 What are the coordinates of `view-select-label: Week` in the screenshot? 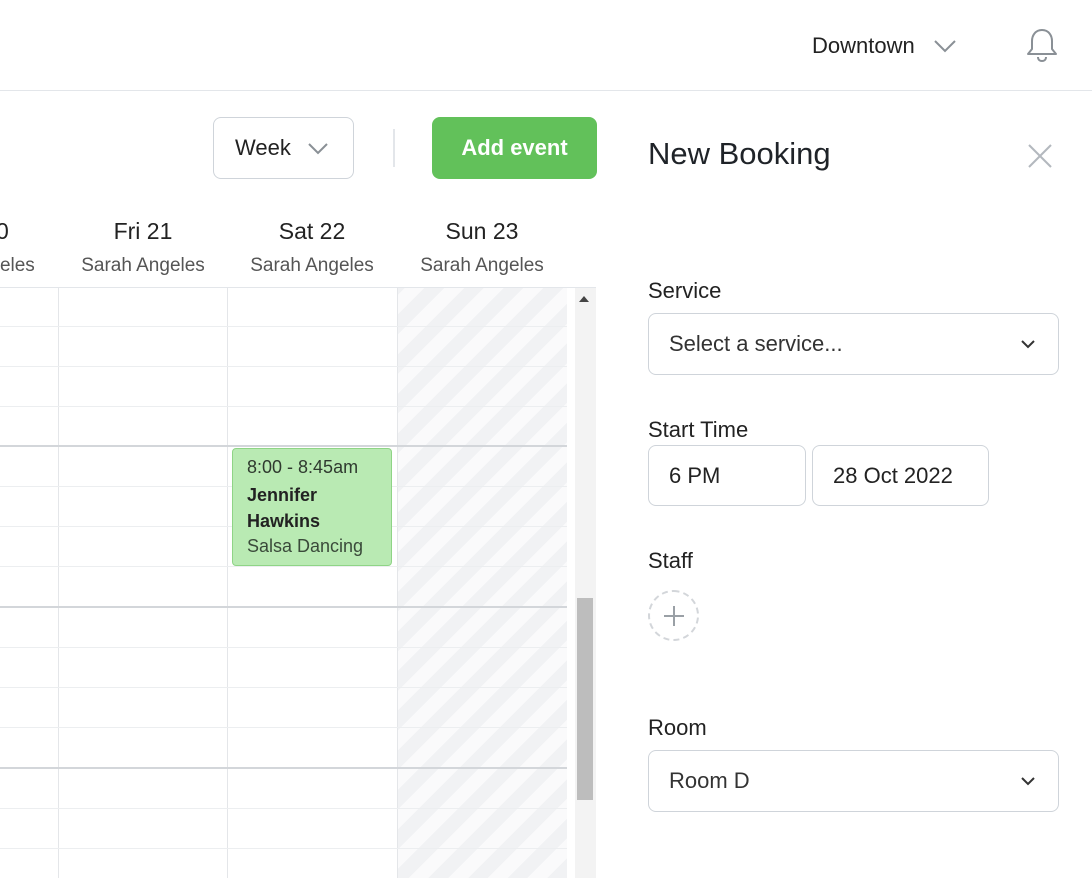 It's located at (263, 147).